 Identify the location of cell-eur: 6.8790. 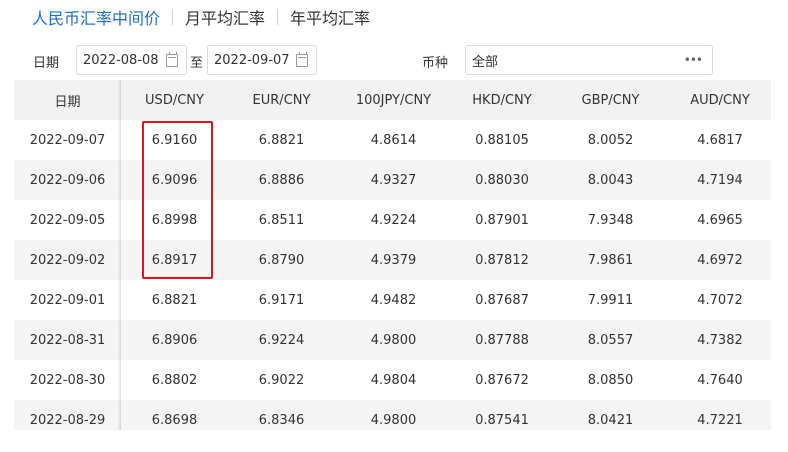
(281, 260).